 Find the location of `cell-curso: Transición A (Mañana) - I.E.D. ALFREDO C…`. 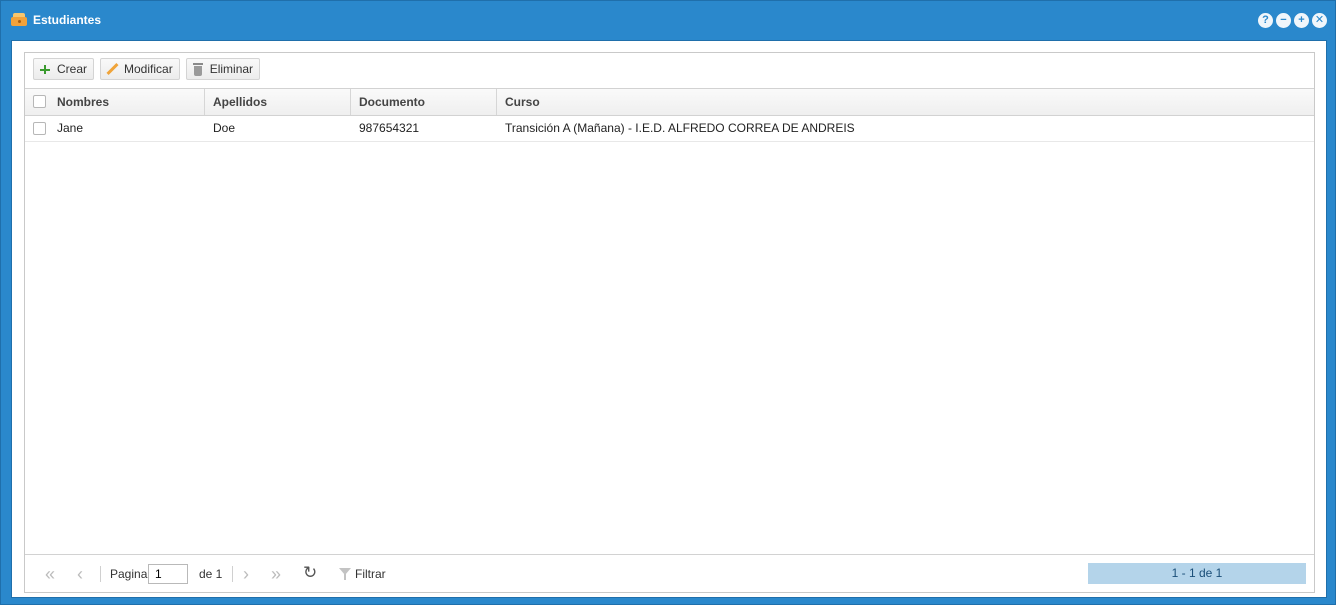

cell-curso: Transición A (Mañana) - I.E.D. ALFREDO C… is located at coordinates (680, 128).